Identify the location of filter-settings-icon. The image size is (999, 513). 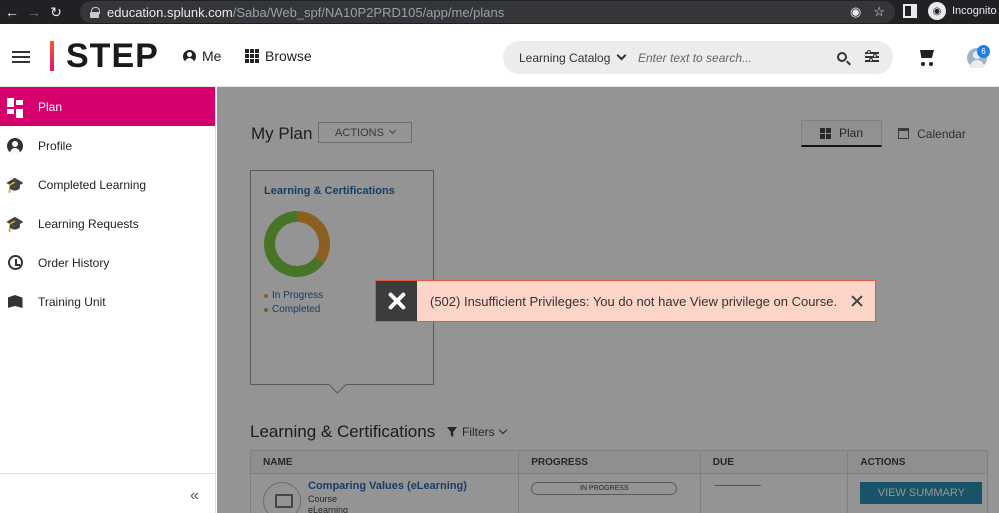
(872, 56).